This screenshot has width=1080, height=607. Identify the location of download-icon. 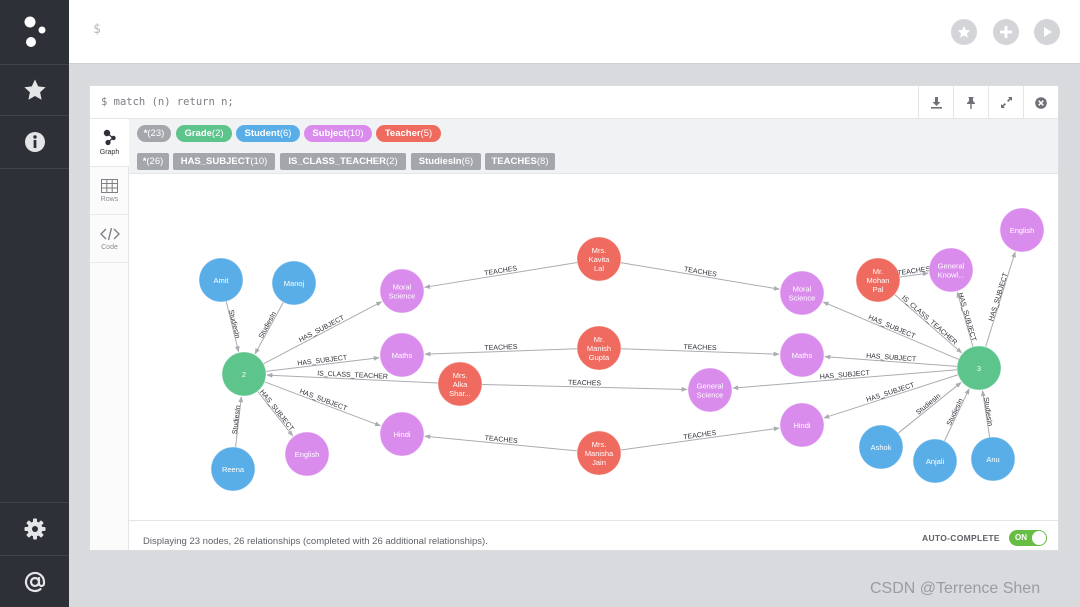
(936, 103).